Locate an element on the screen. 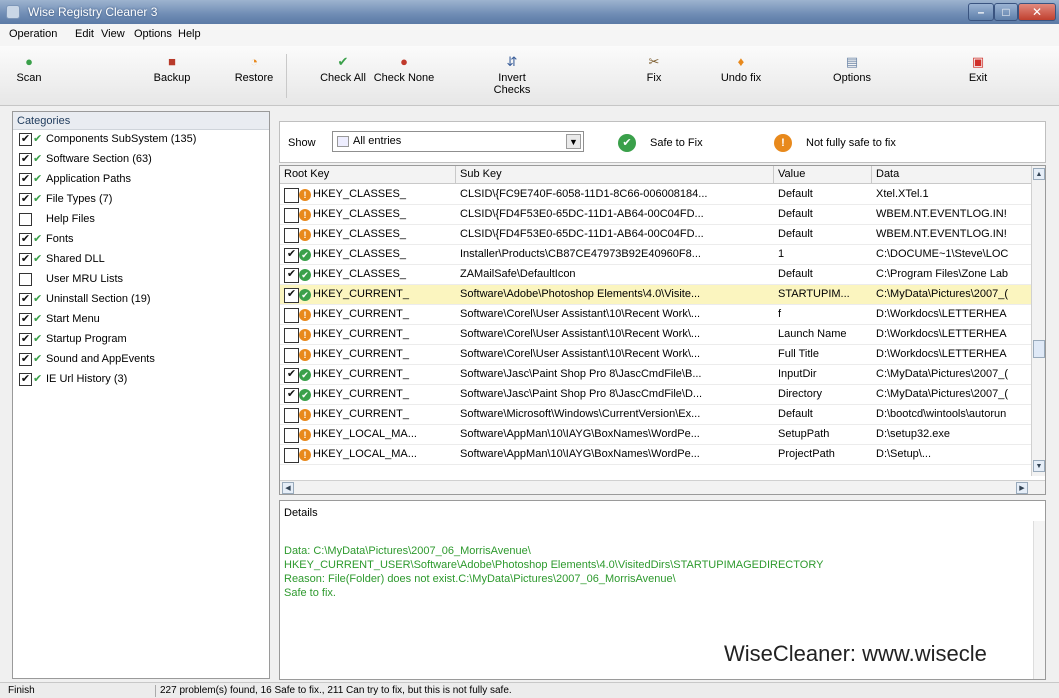  options-icon: ▤ is located at coordinates (852, 61).